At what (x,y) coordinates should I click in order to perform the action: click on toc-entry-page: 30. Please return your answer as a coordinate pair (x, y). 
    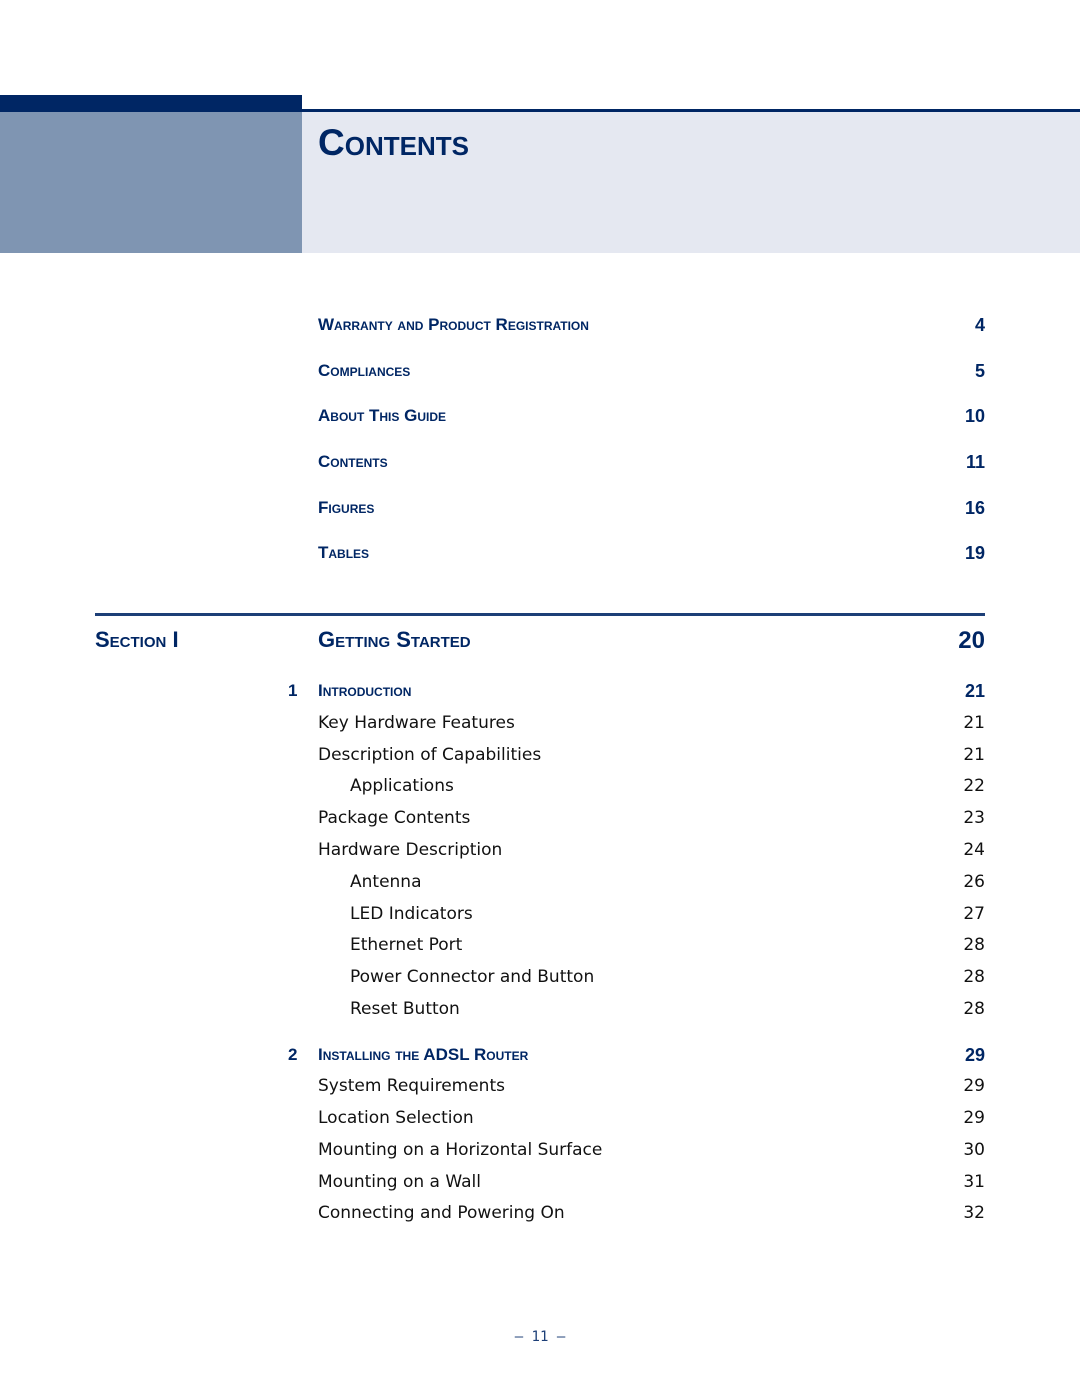
    Looking at the image, I should click on (974, 1150).